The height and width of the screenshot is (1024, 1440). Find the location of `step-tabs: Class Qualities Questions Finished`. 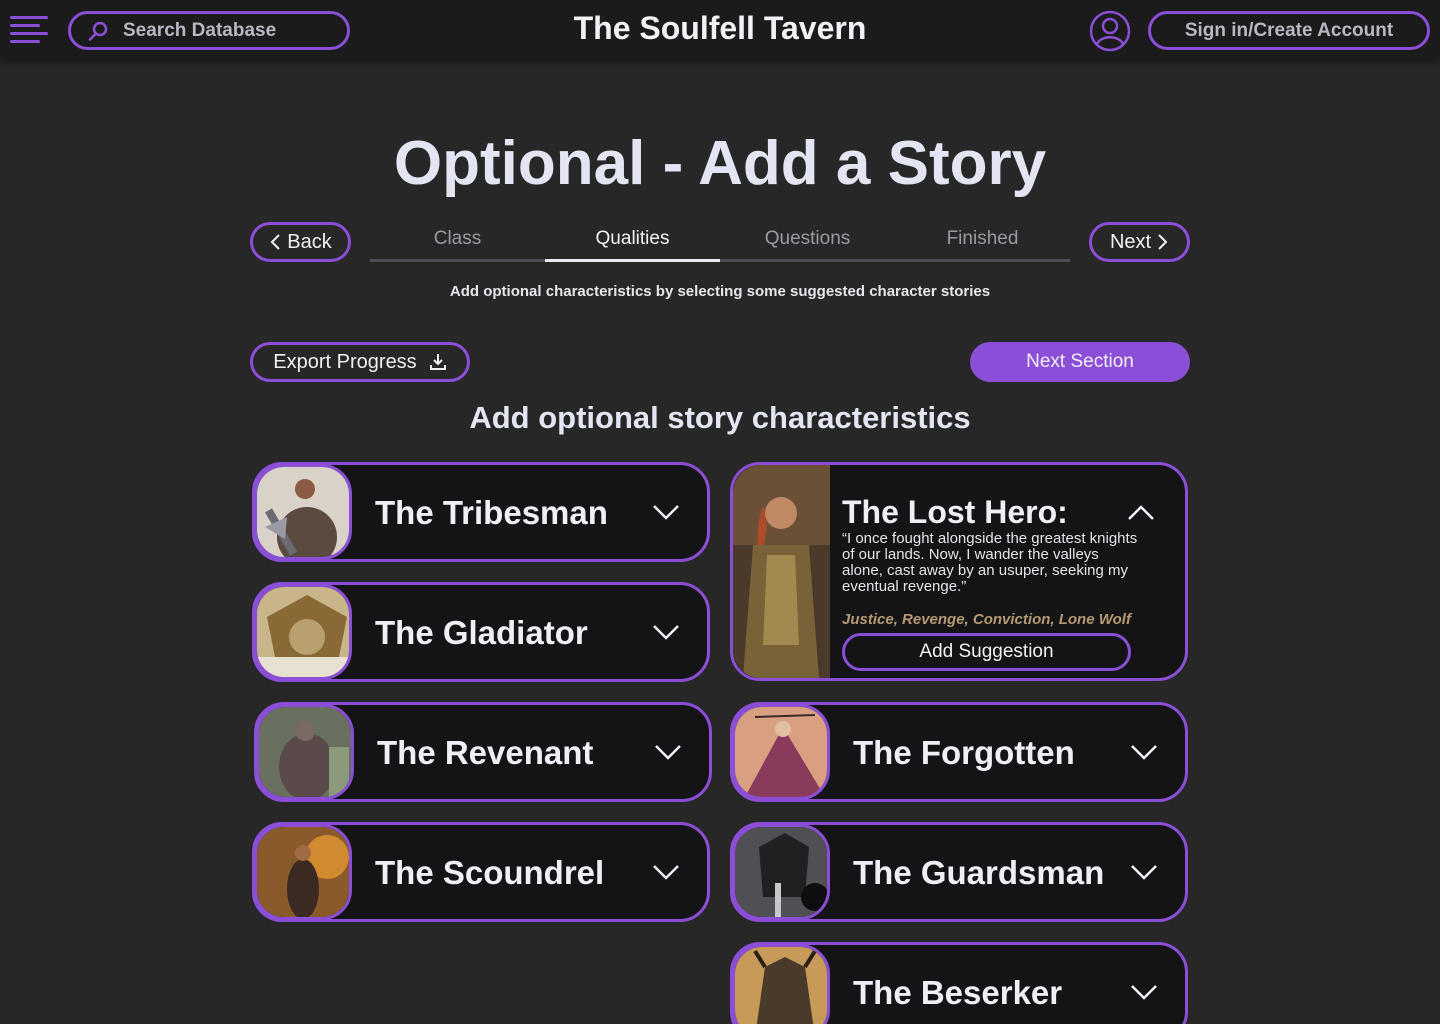

step-tabs: Class Qualities Questions Finished is located at coordinates (720, 245).